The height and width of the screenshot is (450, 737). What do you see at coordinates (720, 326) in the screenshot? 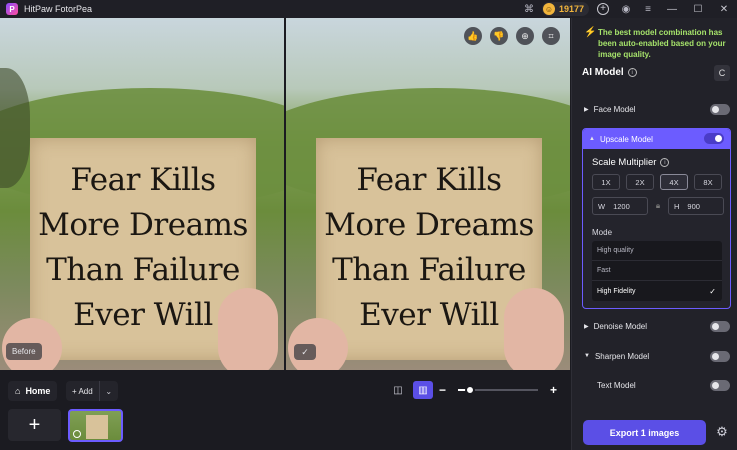
I see `denoise-model-toggle` at bounding box center [720, 326].